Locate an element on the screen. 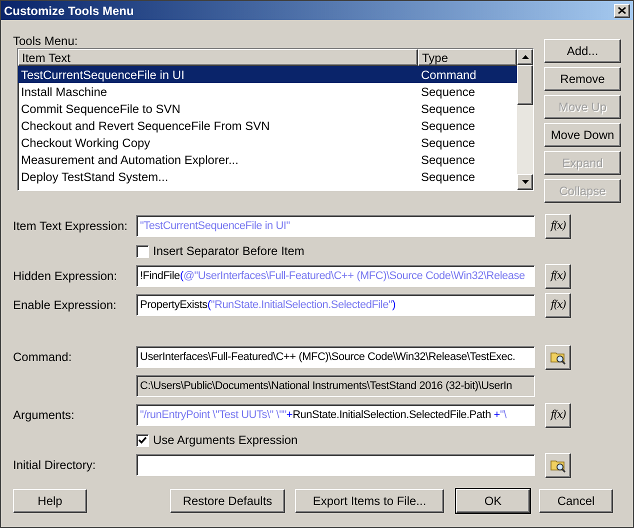 This screenshot has width=634, height=528. text-field: UserInterfaces\Full-Featured\C++ (MFC)\Source Code\Win32\Release\TestExec. is located at coordinates (335, 357).